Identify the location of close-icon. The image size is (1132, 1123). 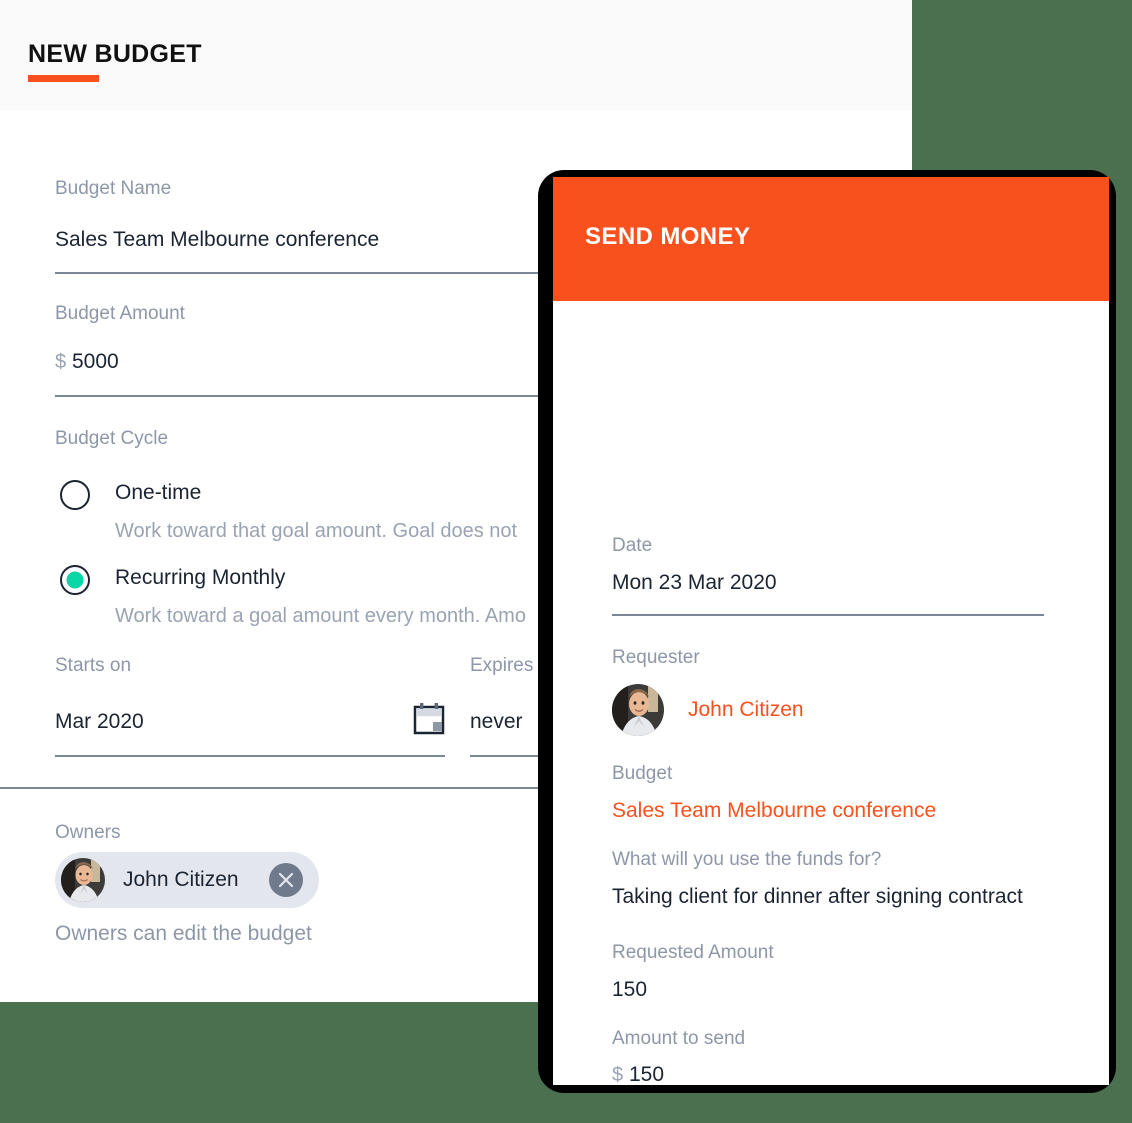
(285, 880).